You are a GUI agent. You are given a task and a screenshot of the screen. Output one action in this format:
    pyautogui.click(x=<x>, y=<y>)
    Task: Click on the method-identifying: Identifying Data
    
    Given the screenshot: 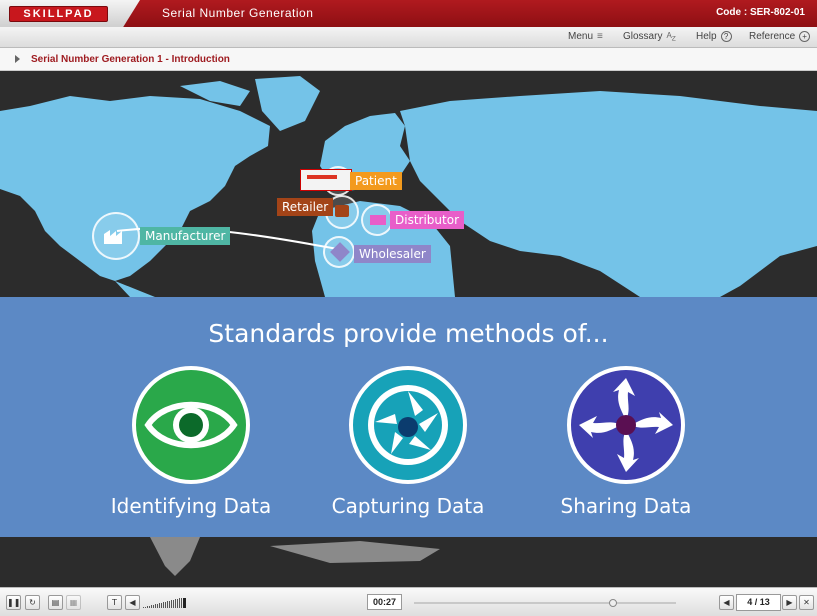 What is the action you would take?
    pyautogui.click(x=191, y=442)
    